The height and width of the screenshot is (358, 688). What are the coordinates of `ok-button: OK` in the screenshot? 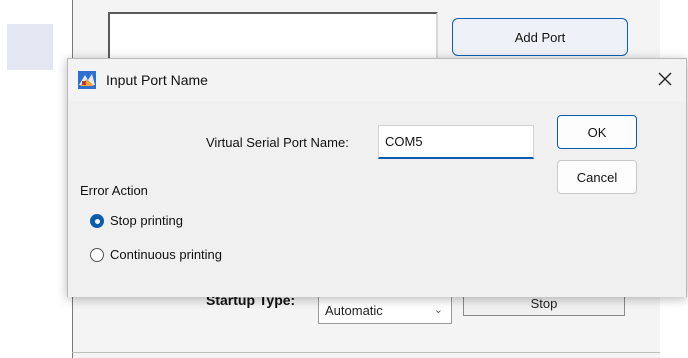 It's located at (597, 132).